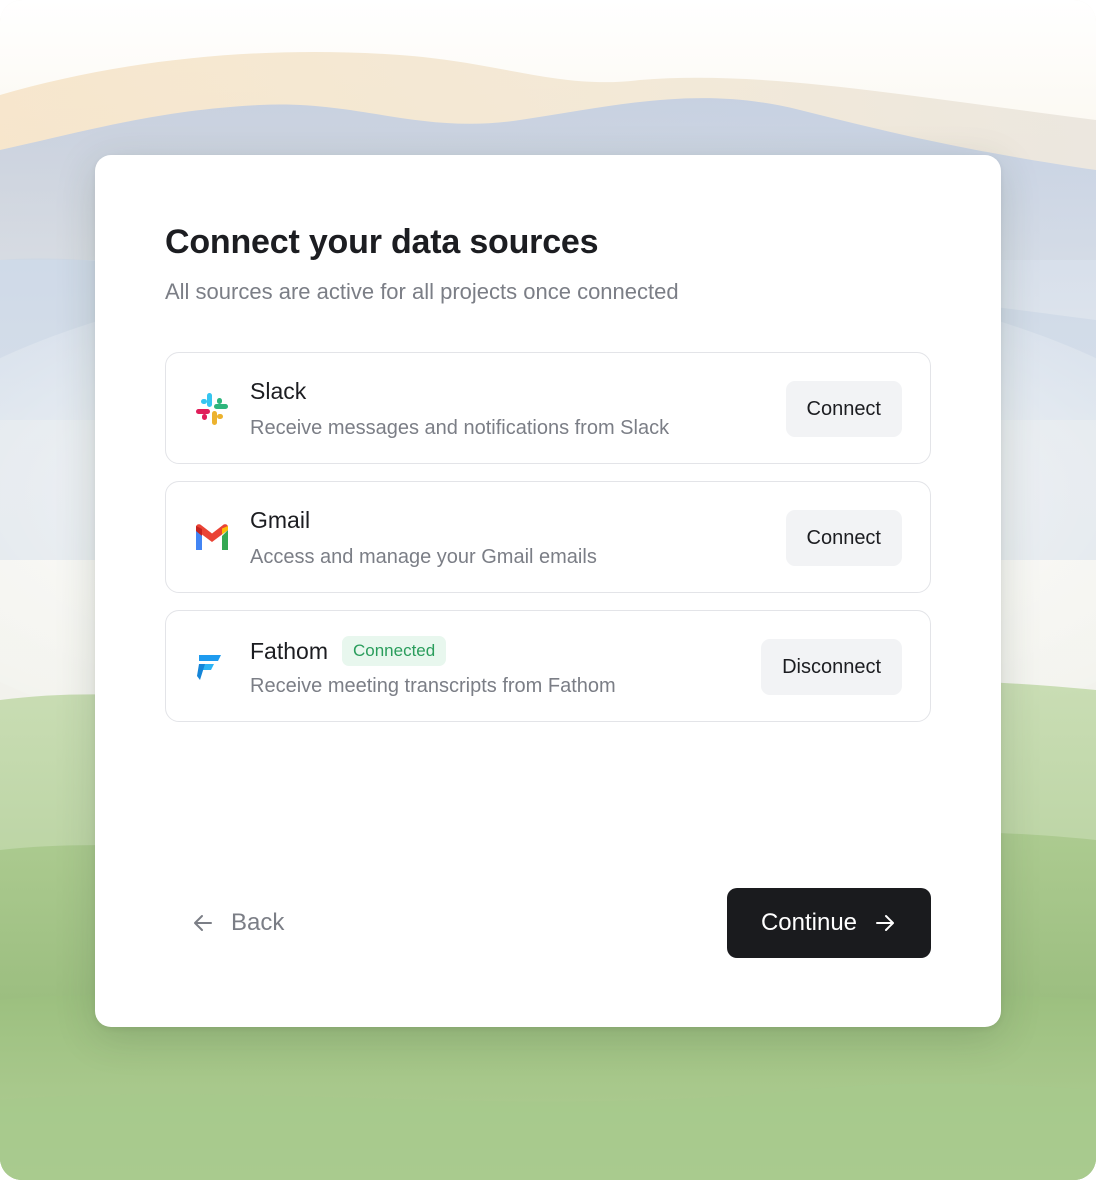 The width and height of the screenshot is (1096, 1180). I want to click on source-name-label: Fathom, so click(289, 650).